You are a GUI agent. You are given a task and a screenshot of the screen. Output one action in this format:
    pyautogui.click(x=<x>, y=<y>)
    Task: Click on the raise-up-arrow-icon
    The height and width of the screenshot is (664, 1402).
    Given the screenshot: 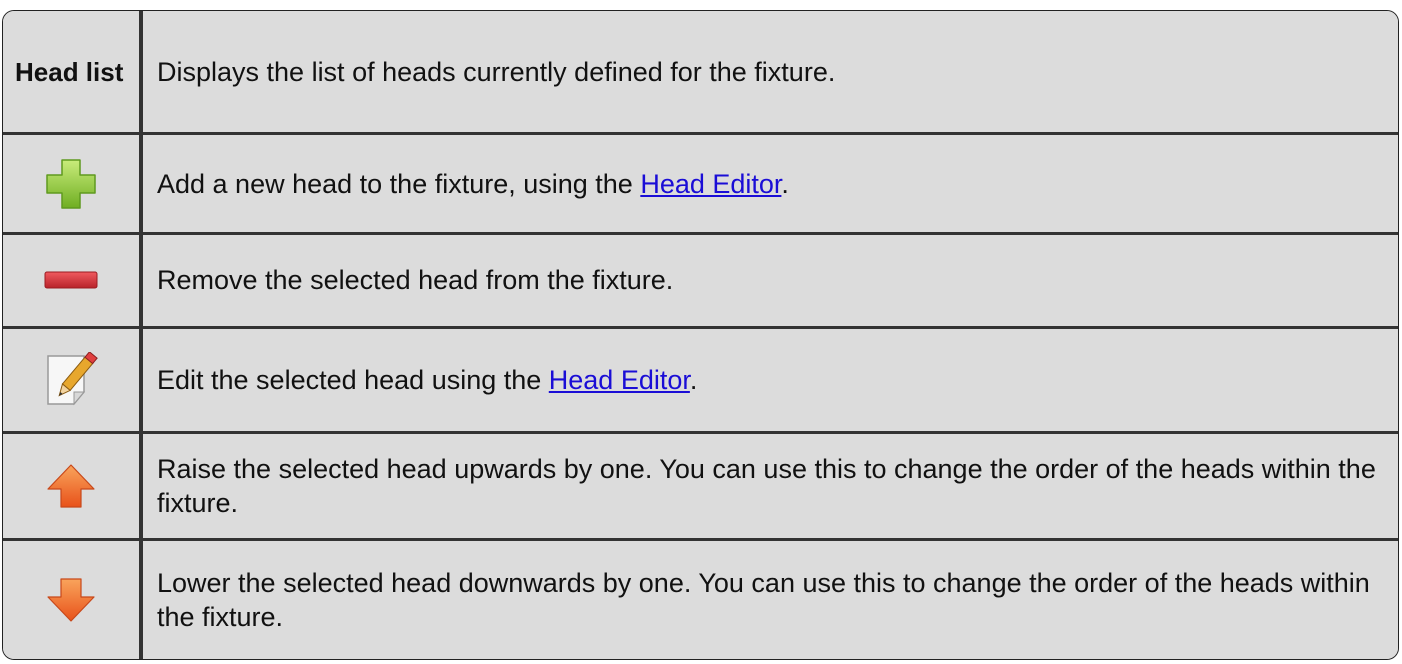 What is the action you would take?
    pyautogui.click(x=71, y=486)
    